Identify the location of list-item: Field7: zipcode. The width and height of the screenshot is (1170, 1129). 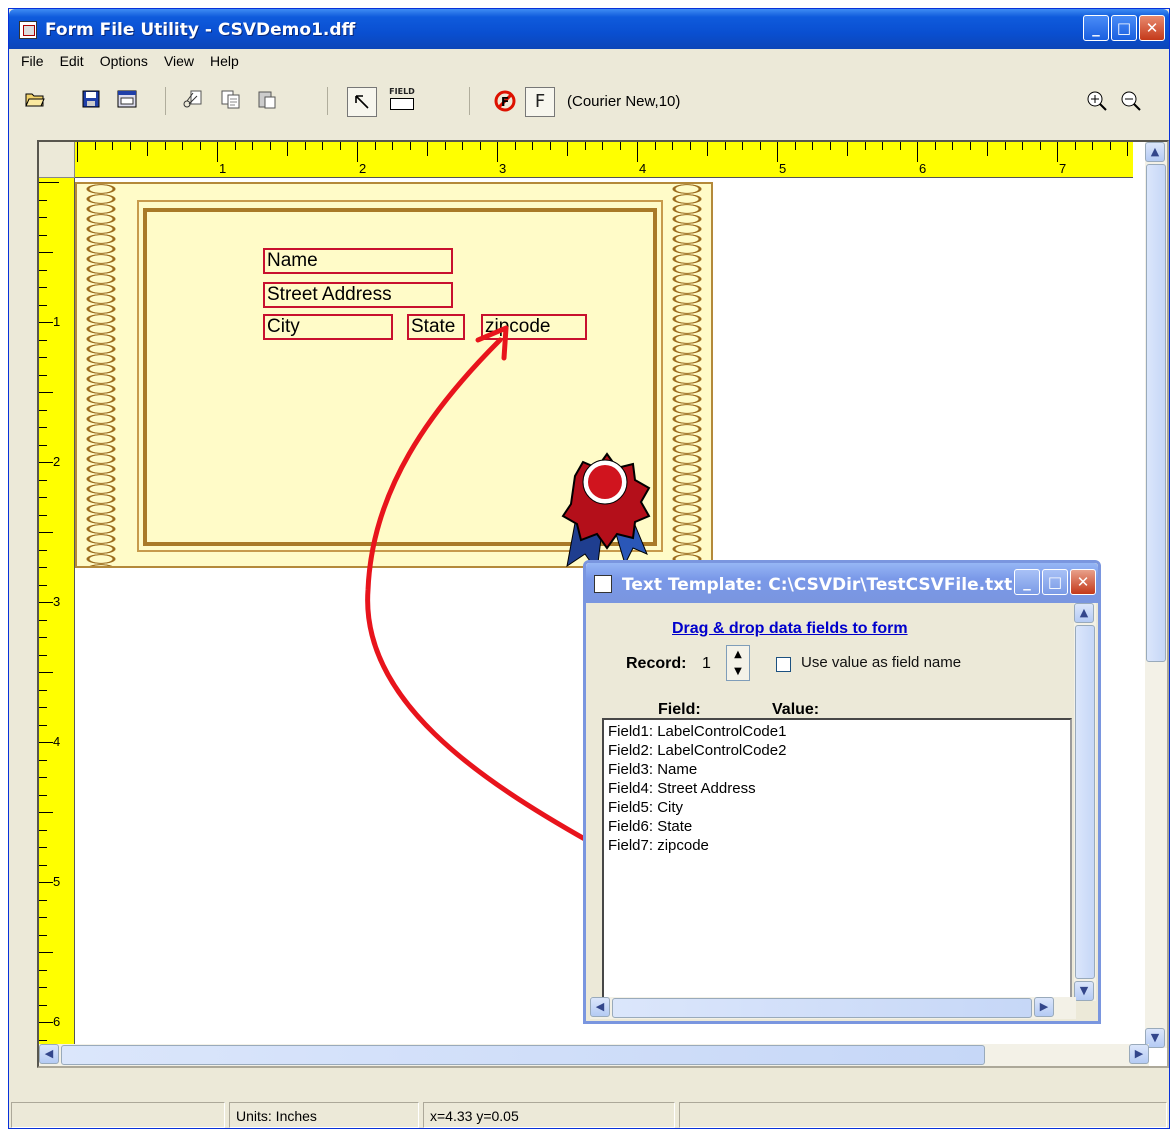
(658, 845).